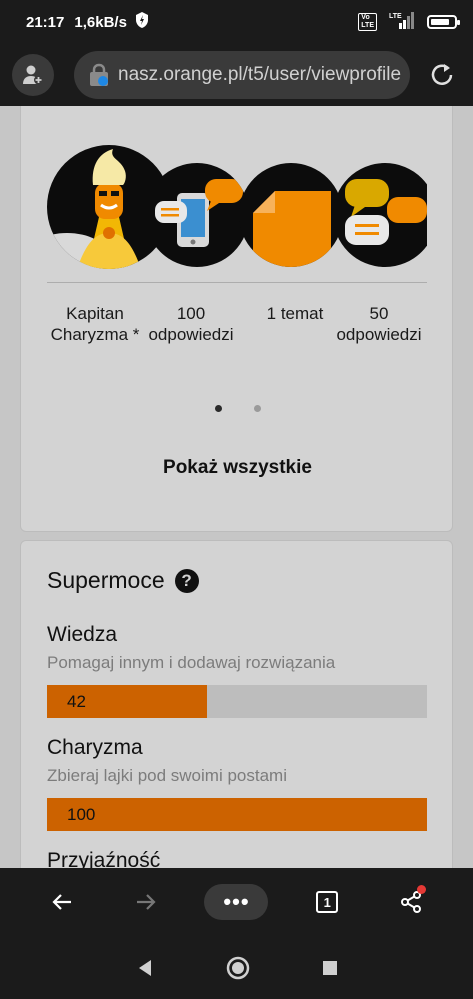  I want to click on arrow-right-icon, so click(146, 902).